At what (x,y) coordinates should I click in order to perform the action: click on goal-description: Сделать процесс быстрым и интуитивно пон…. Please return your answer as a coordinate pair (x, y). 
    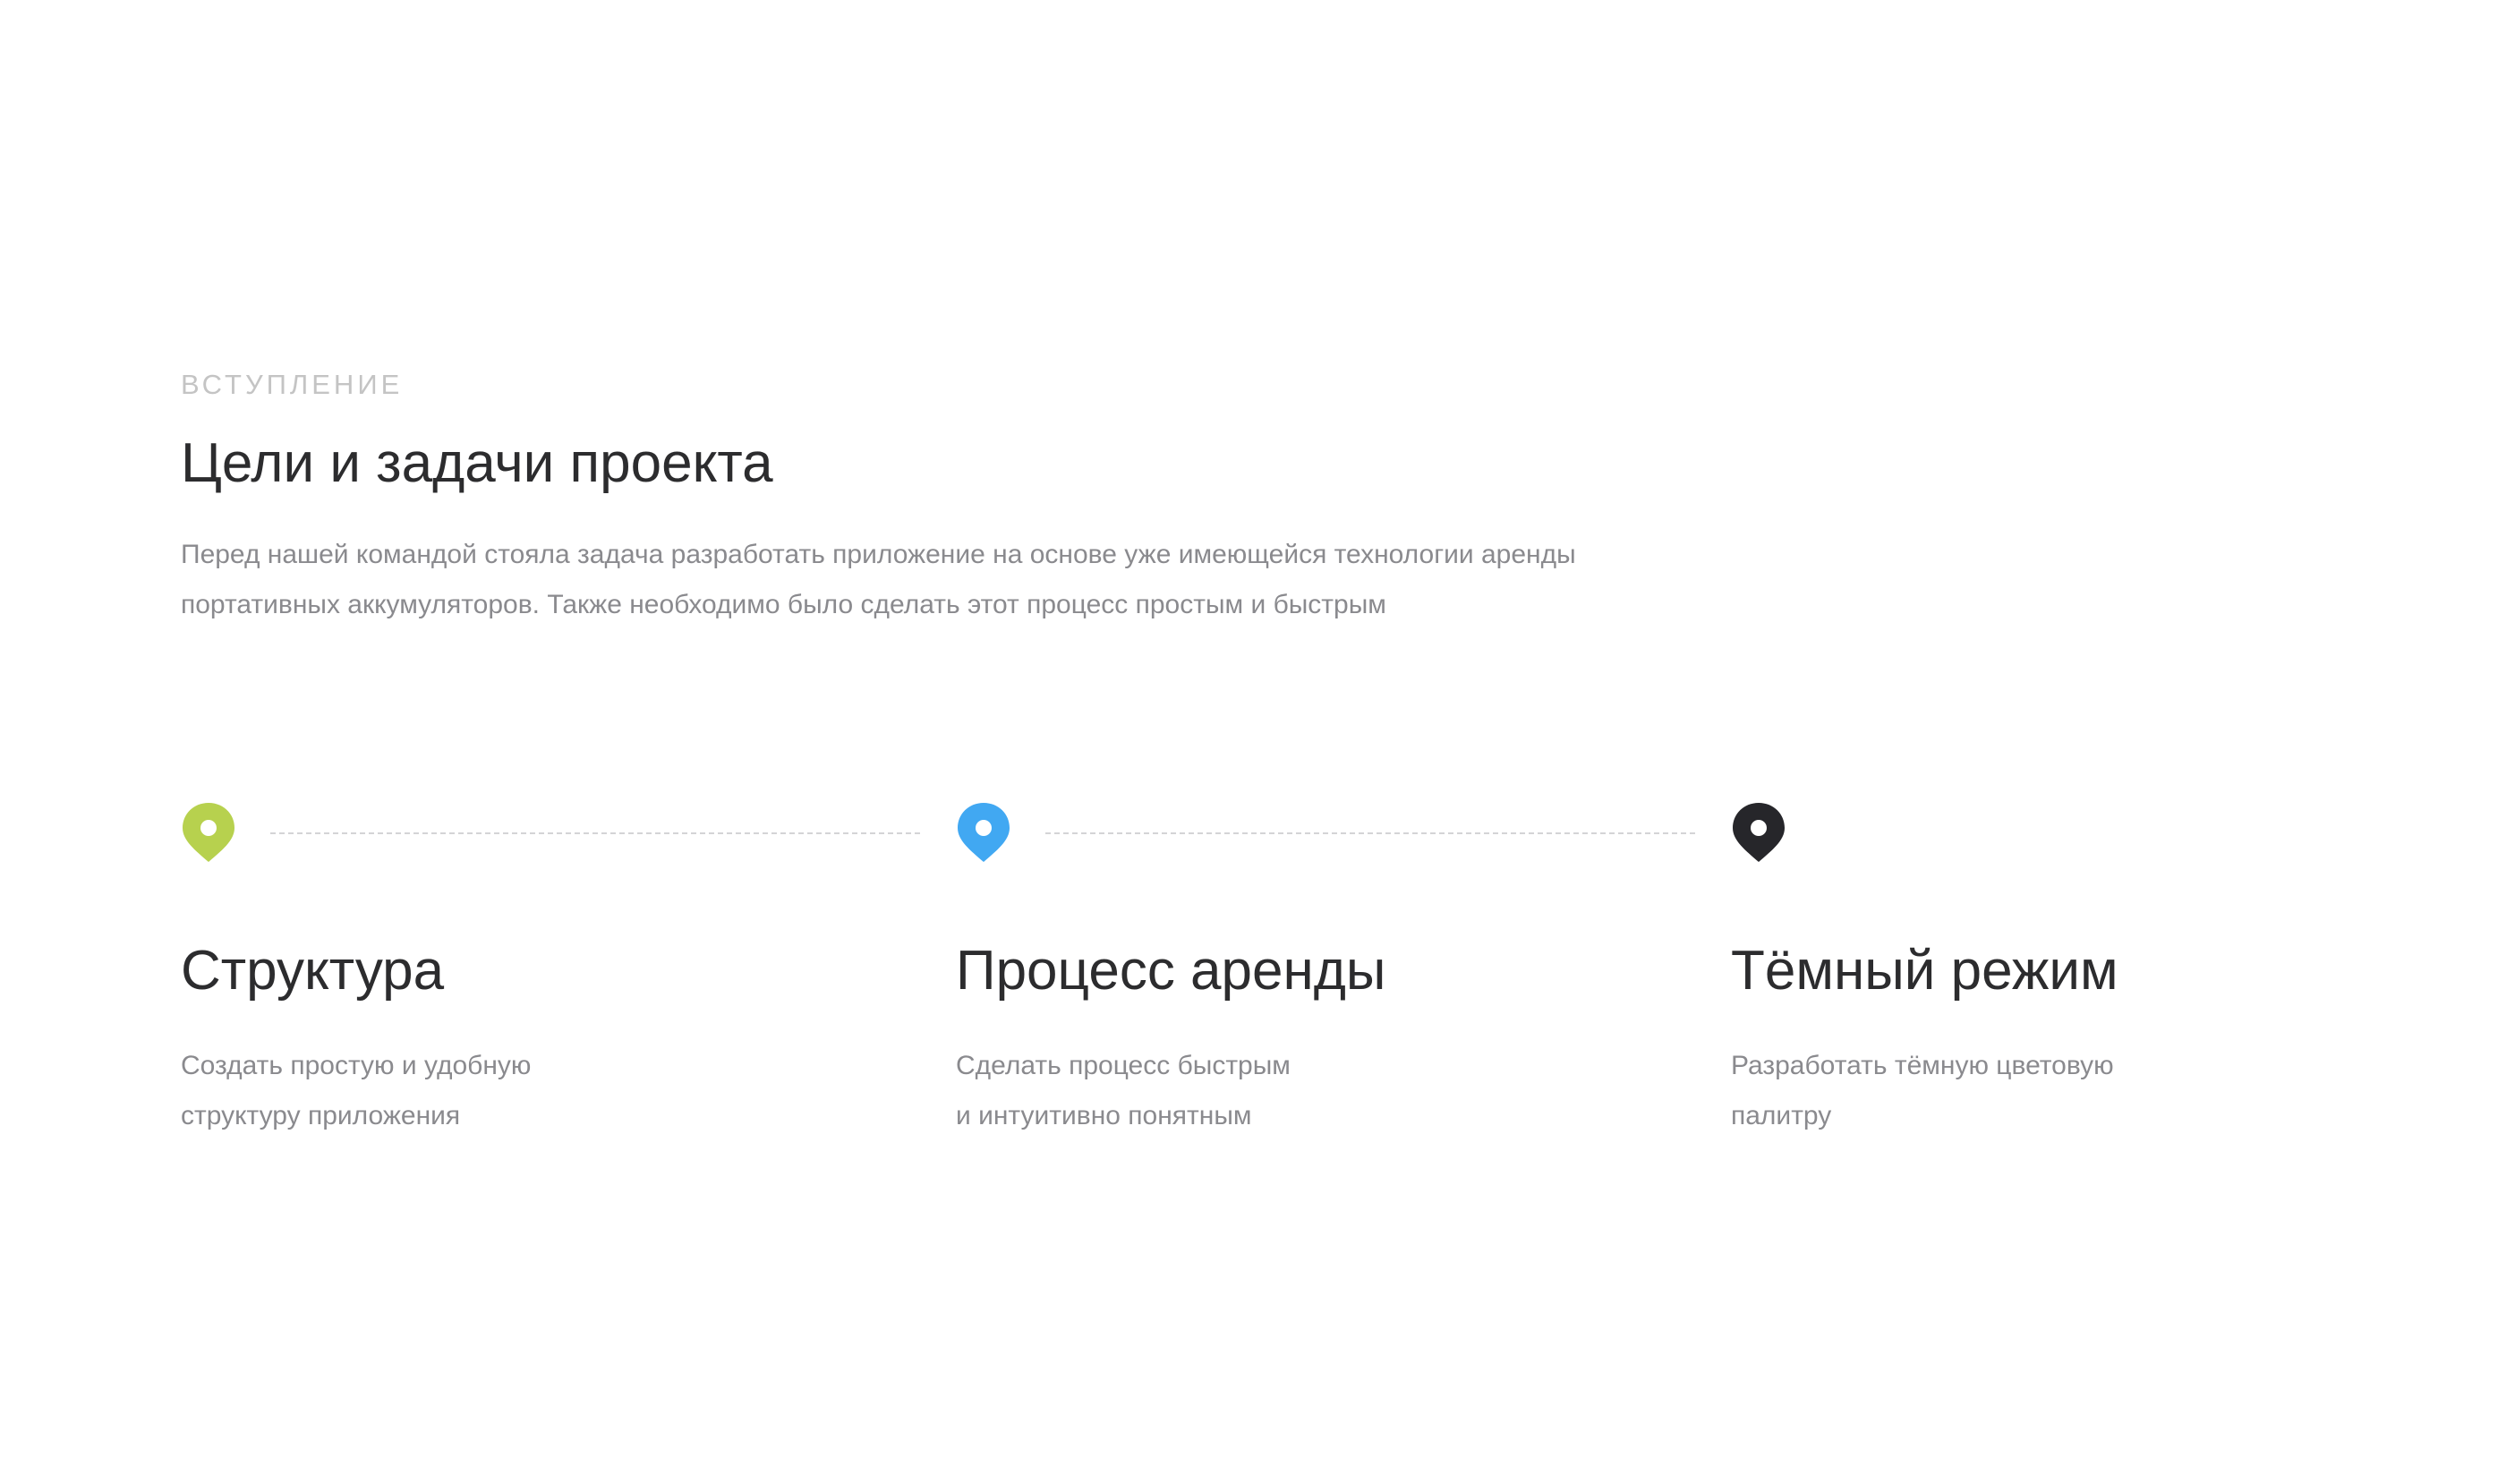
    Looking at the image, I should click on (1123, 1090).